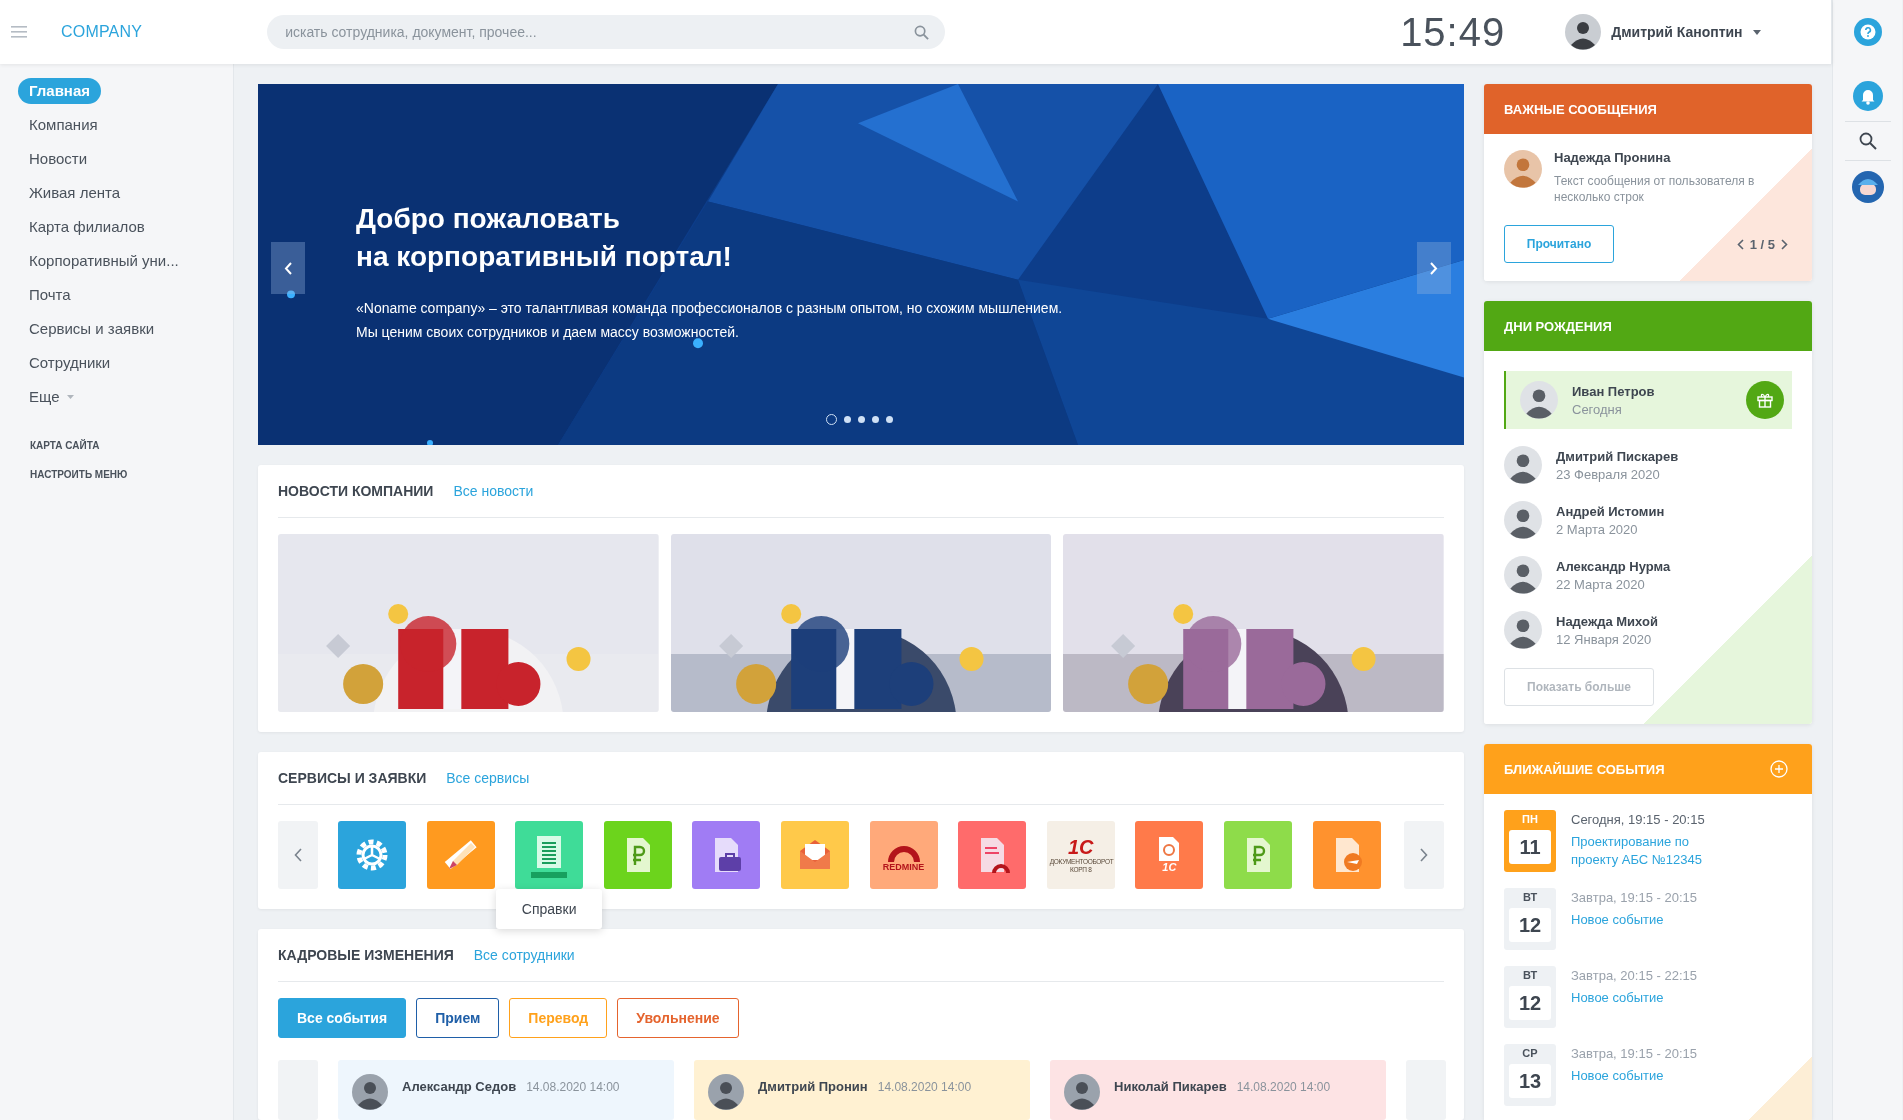  I want to click on person-name: Андрей Истомин, so click(1611, 511).